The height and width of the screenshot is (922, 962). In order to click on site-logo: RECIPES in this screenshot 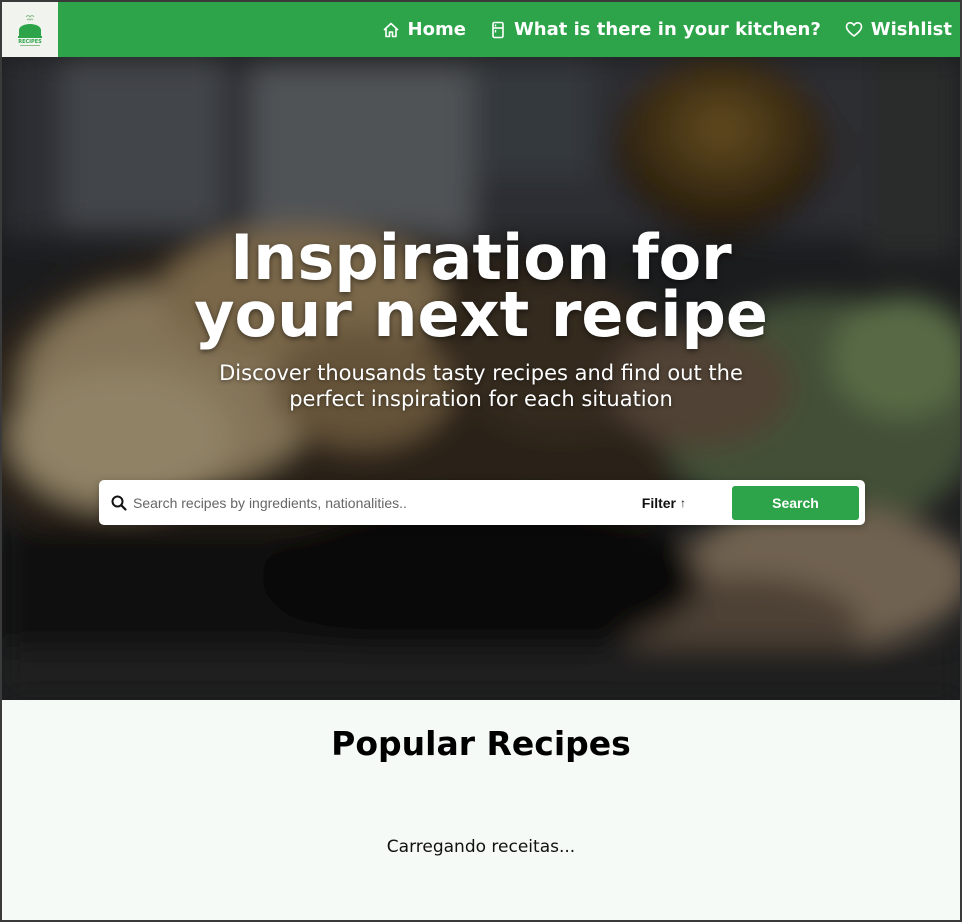, I will do `click(30, 29)`.